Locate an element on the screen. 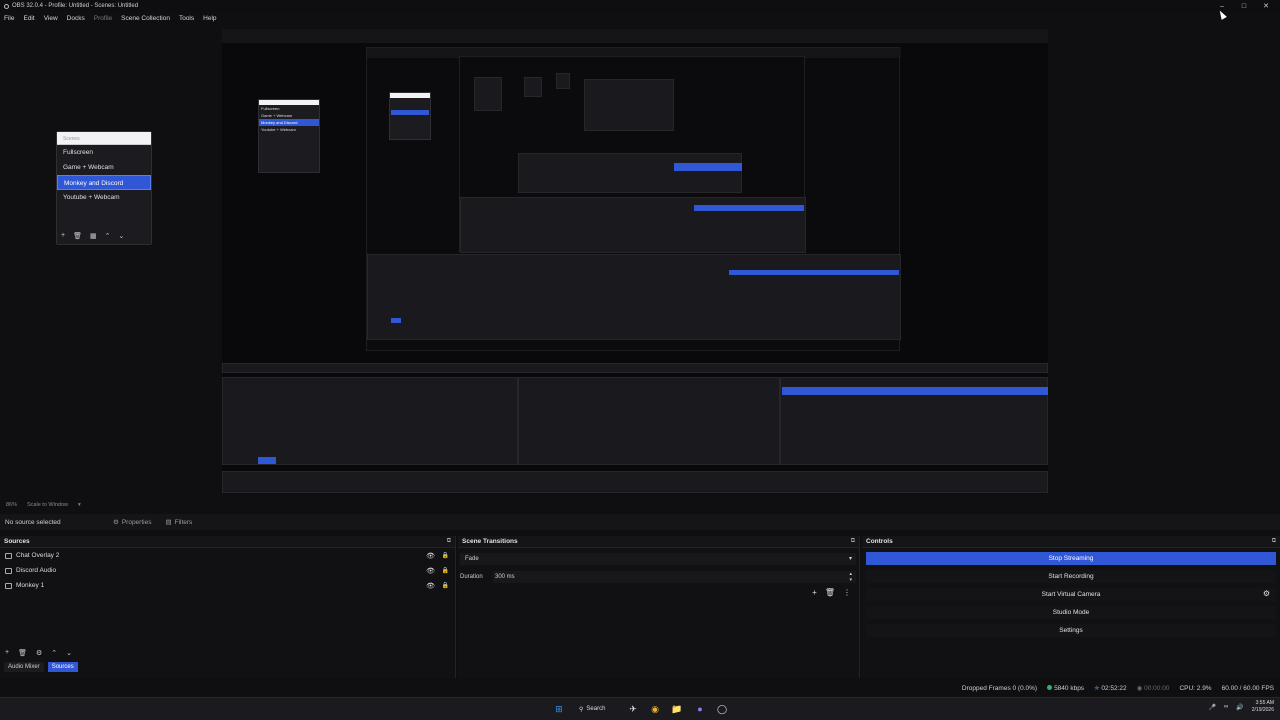  scenes-dock-header: Scenes is located at coordinates (104, 138).